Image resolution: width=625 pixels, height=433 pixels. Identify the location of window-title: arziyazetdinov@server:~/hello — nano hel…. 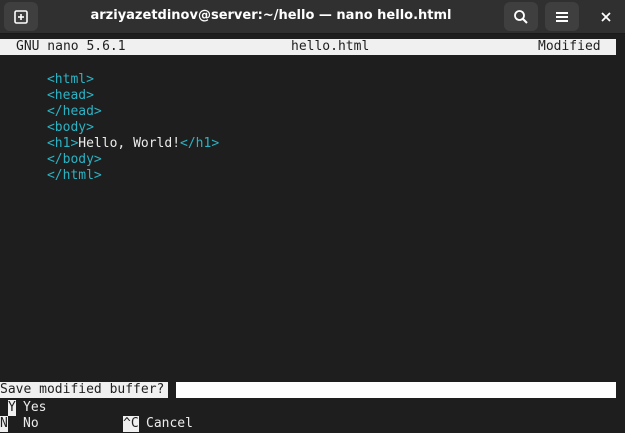
(271, 15).